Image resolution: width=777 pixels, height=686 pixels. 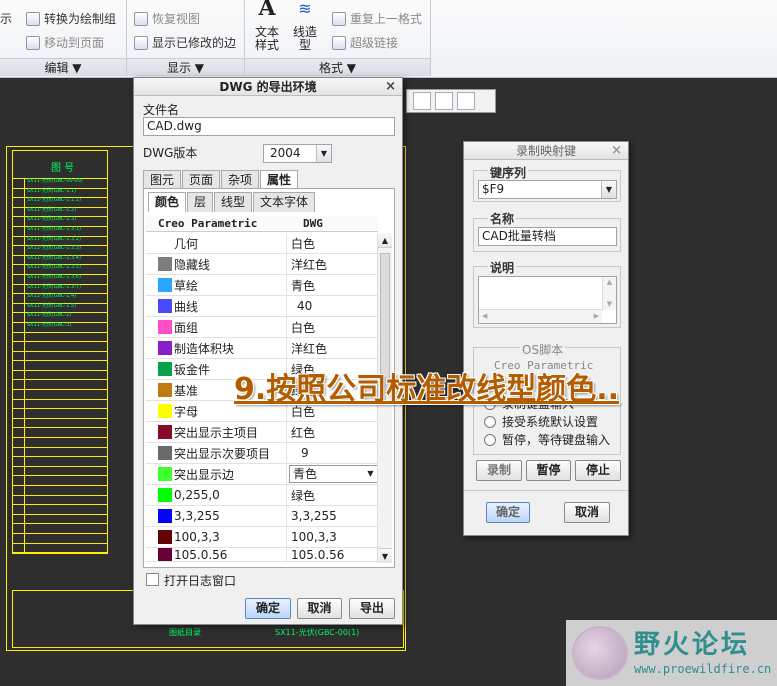 I want to click on row-value: 绿色, so click(x=332, y=495).